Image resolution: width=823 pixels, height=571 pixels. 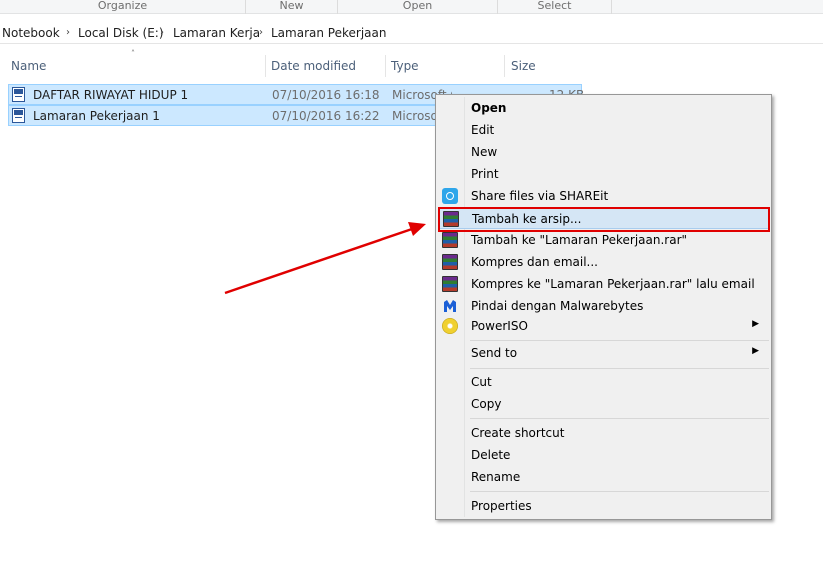 What do you see at coordinates (499, 326) in the screenshot?
I see `menu-item-label: PowerISO` at bounding box center [499, 326].